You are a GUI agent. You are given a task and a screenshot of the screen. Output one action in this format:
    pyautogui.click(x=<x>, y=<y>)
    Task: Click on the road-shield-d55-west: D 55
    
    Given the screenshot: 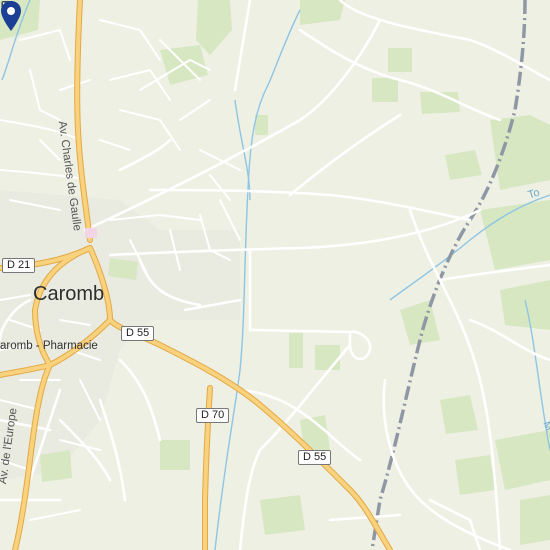 What is the action you would take?
    pyautogui.click(x=138, y=333)
    